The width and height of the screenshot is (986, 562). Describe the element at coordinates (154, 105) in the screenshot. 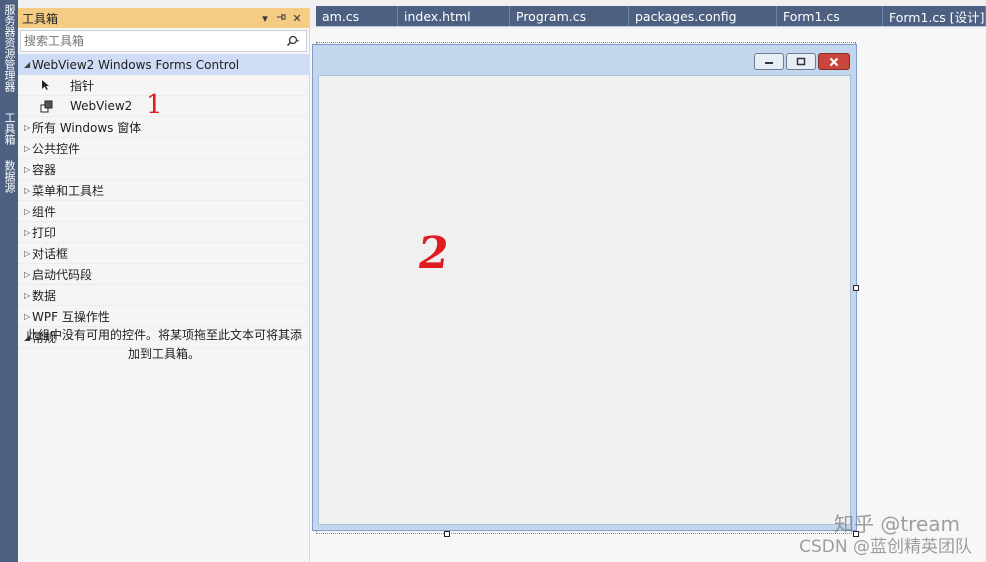

I see `annotation-1: 1` at that location.